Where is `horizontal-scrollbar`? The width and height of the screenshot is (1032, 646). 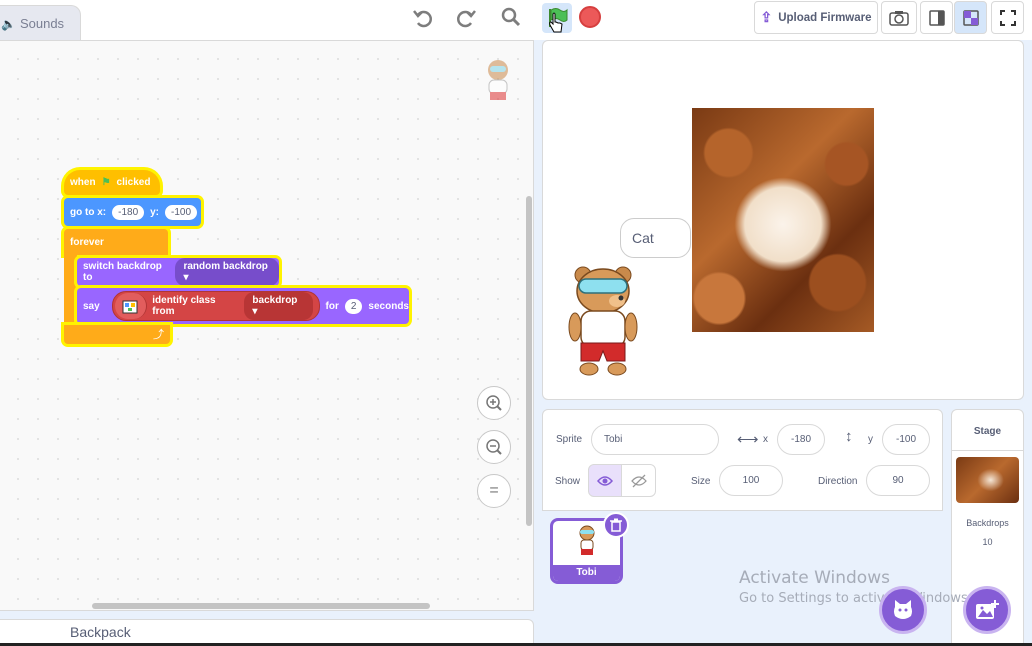 horizontal-scrollbar is located at coordinates (261, 606).